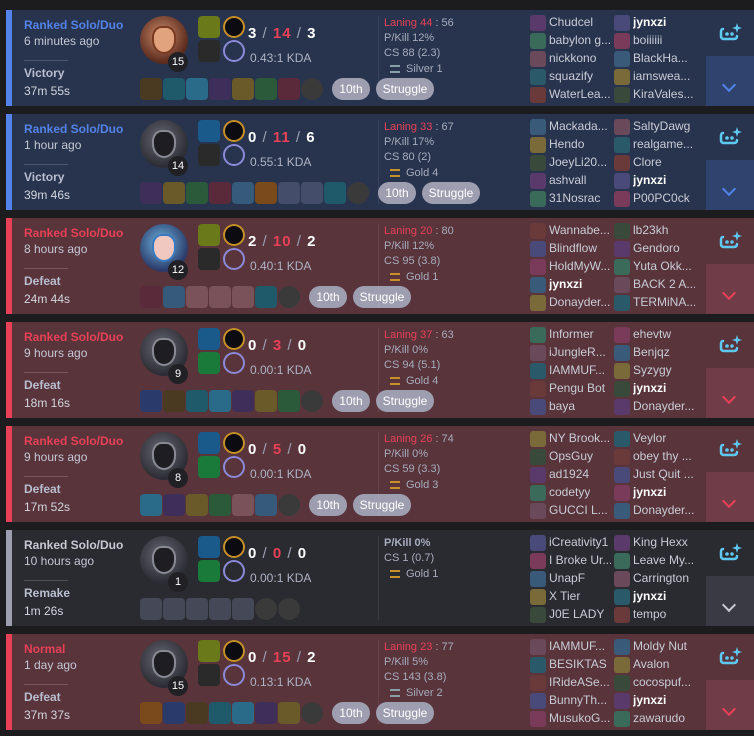 The image size is (754, 736). Describe the element at coordinates (649, 614) in the screenshot. I see `player-name: tempo` at that location.